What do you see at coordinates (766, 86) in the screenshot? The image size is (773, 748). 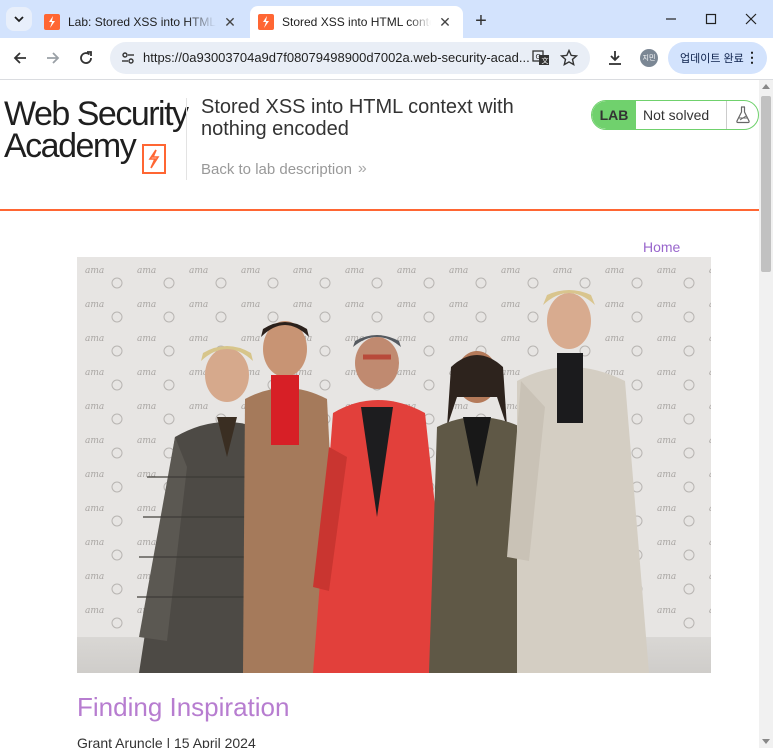 I see `scroll-up-arrow-icon` at bounding box center [766, 86].